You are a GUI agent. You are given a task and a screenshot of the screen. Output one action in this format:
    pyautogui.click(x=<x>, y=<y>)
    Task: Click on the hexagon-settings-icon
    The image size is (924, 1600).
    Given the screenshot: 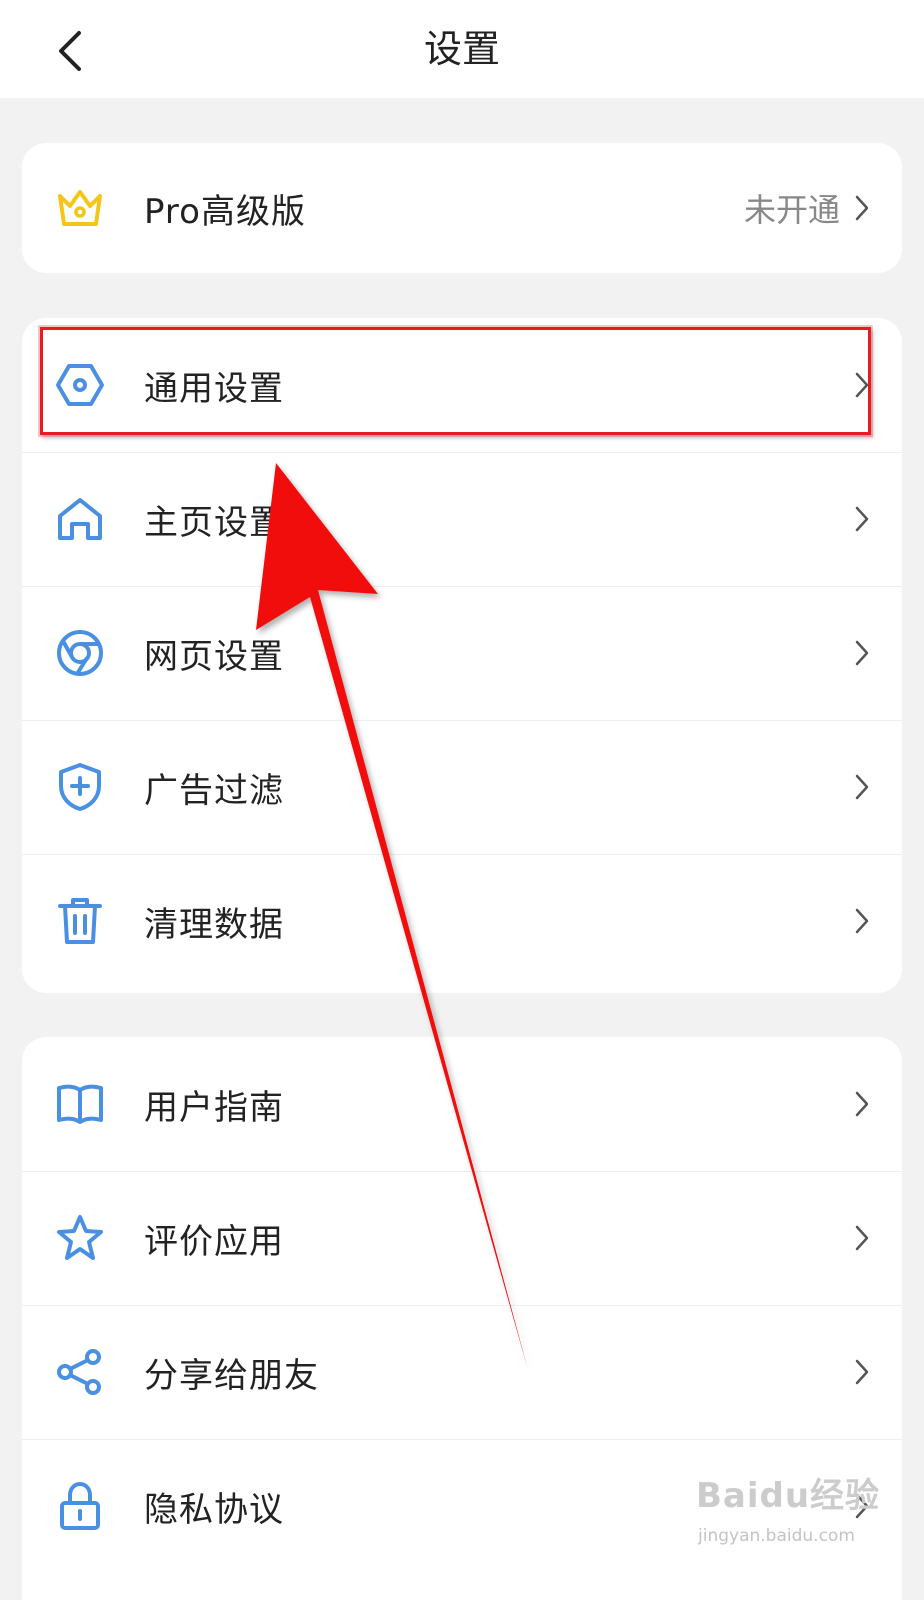 What is the action you would take?
    pyautogui.click(x=80, y=385)
    